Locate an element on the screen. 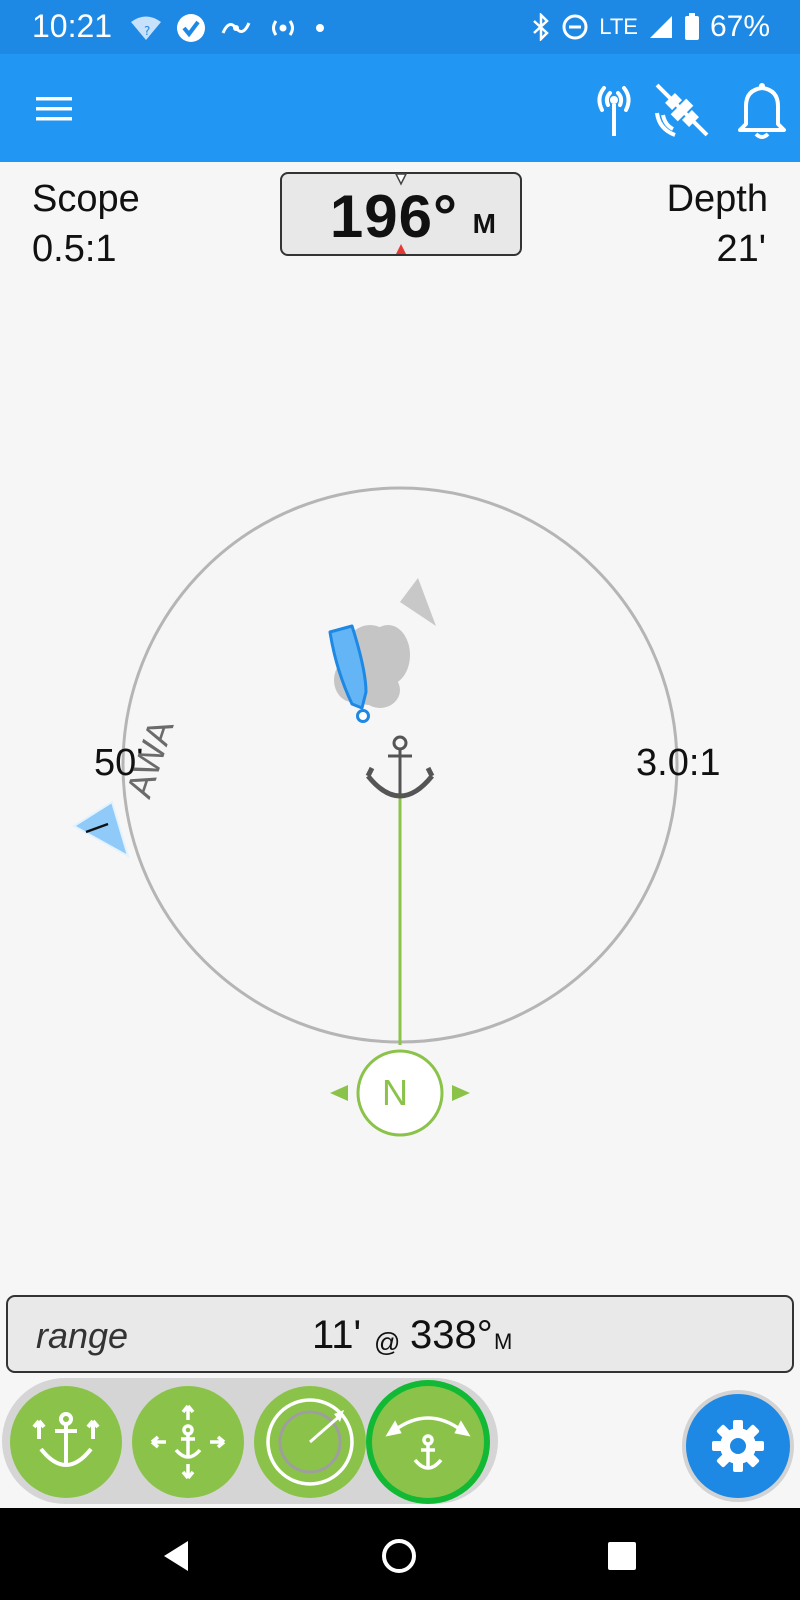 Image resolution: width=800 pixels, height=1600 pixels. anchor-rotate-icon is located at coordinates (428, 1443).